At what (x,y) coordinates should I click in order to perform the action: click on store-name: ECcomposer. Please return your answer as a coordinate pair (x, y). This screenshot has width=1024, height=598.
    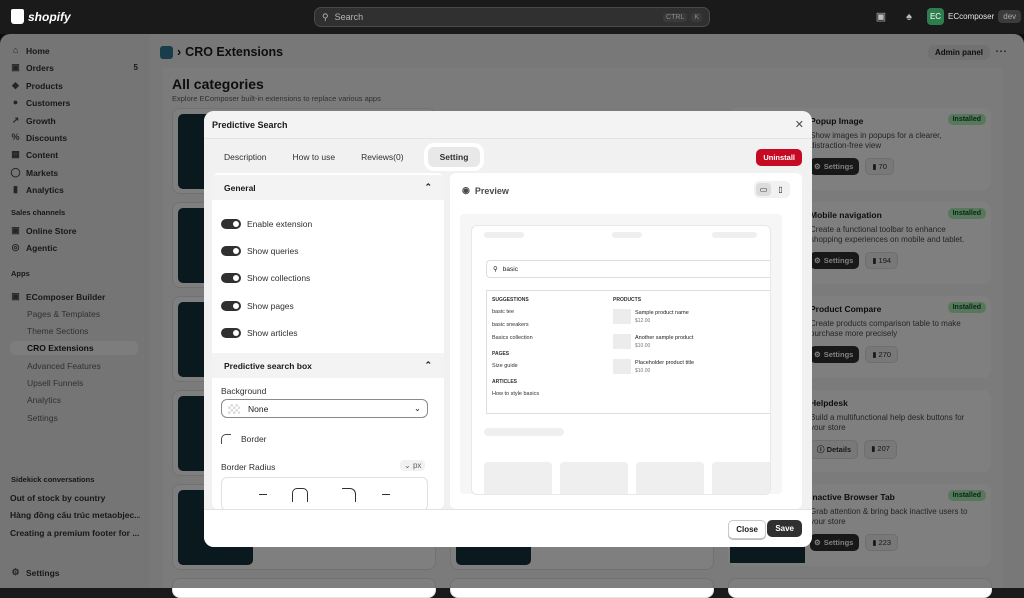
    Looking at the image, I should click on (971, 16).